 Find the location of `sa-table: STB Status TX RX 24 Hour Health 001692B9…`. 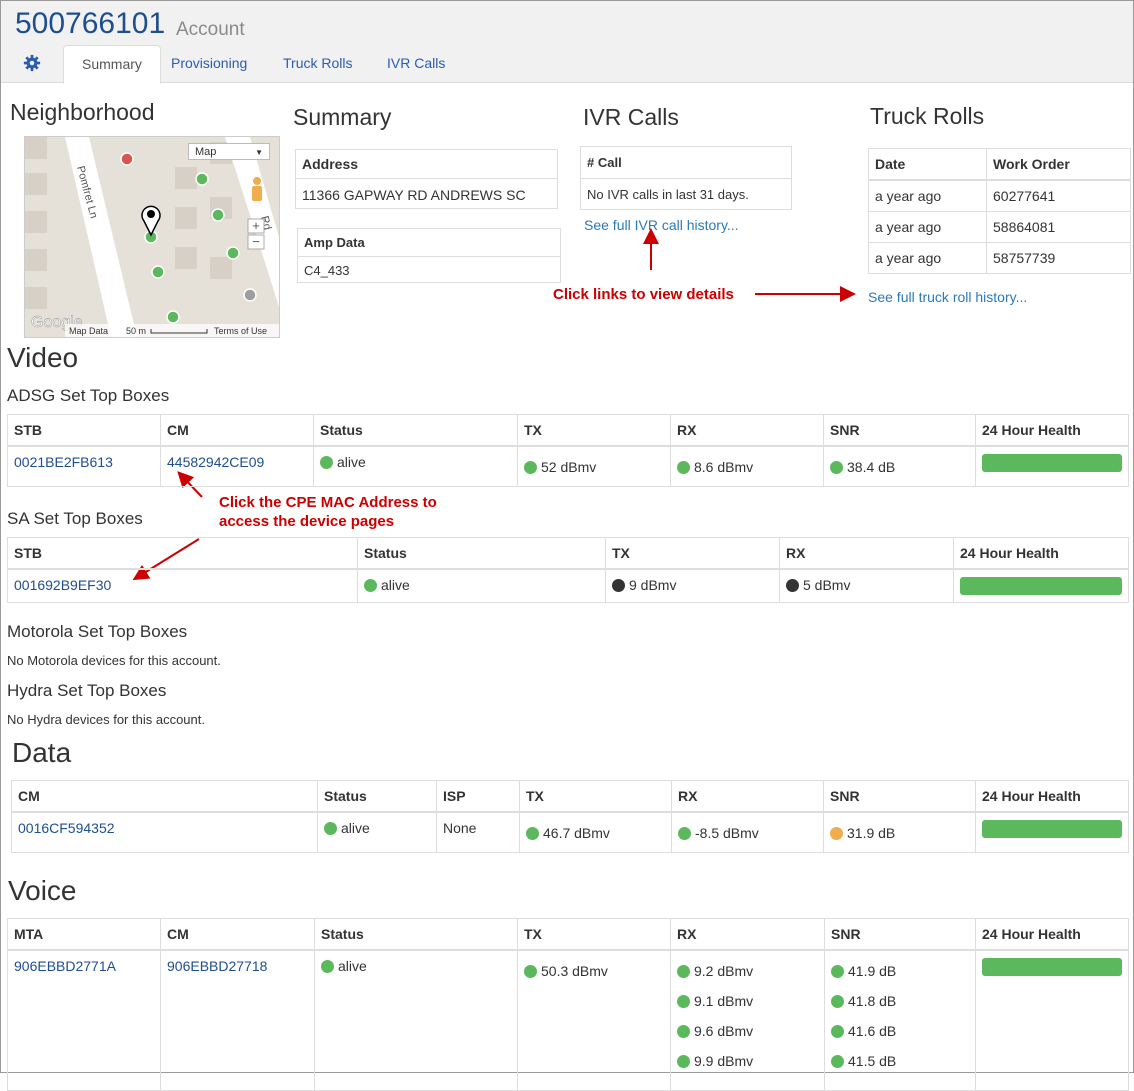

sa-table: STB Status TX RX 24 Hour Health 001692B9… is located at coordinates (568, 570).